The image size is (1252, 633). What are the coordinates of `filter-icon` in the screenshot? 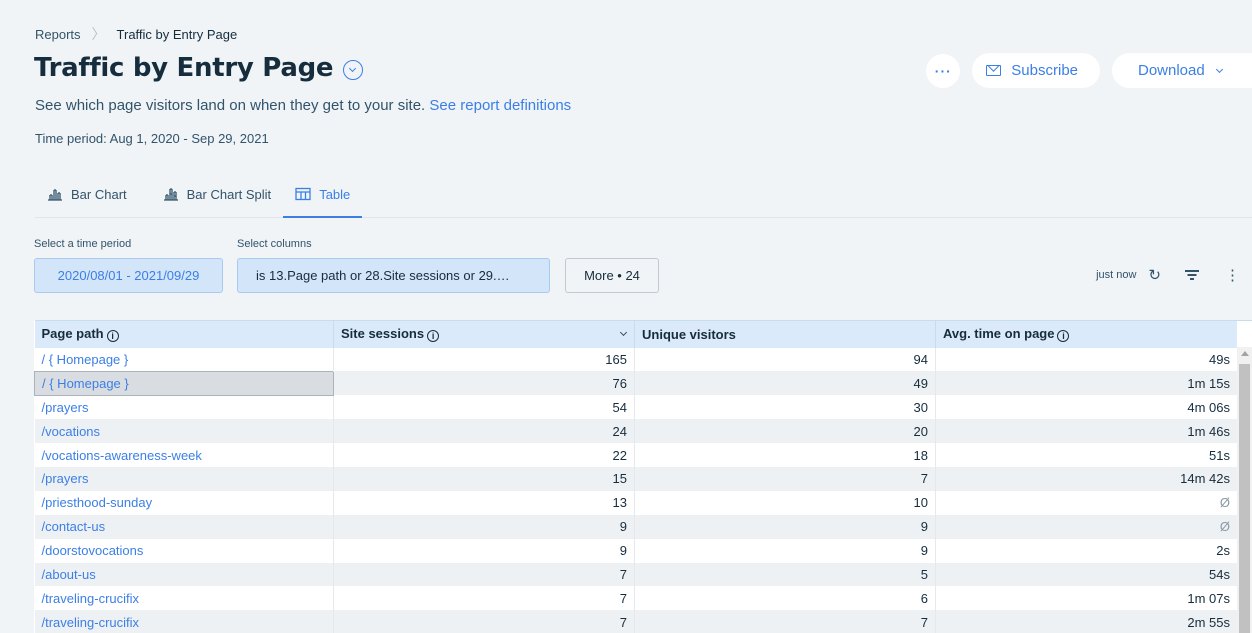 It's located at (1192, 275).